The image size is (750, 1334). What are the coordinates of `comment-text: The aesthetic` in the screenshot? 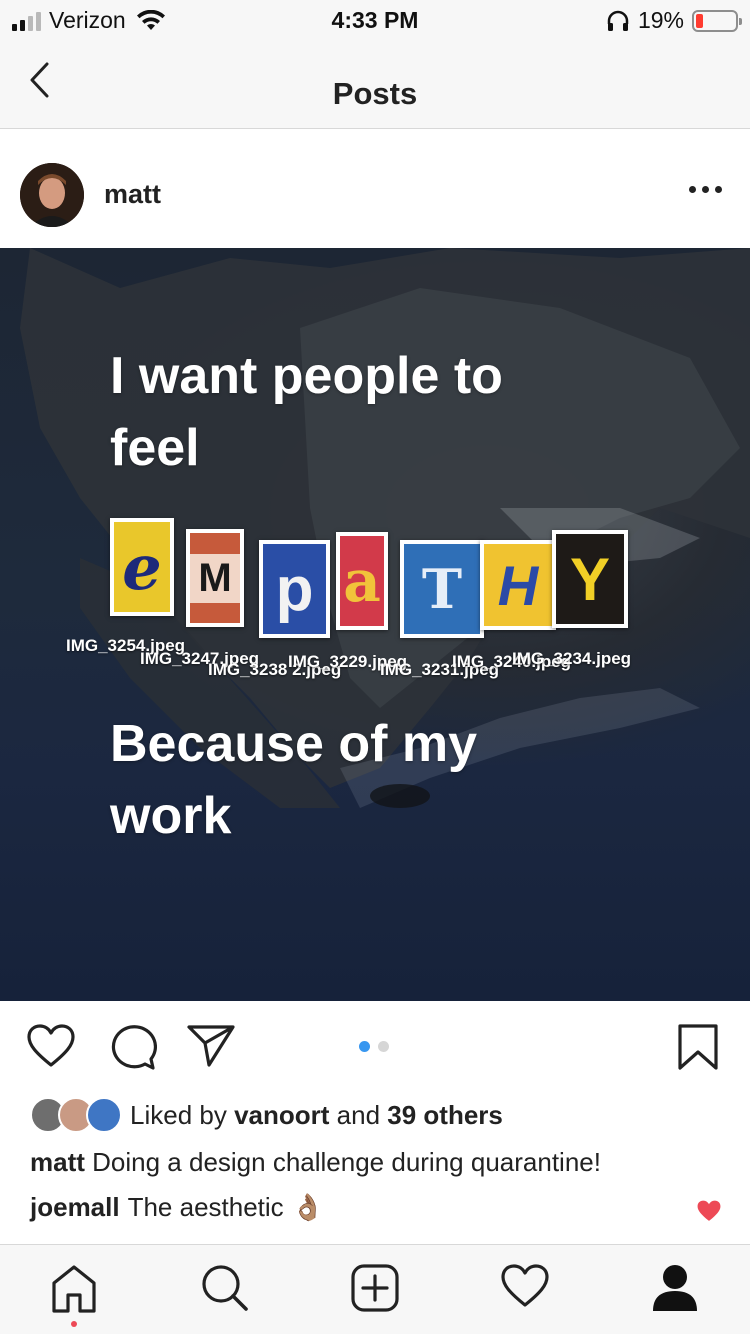 It's located at (205, 1207).